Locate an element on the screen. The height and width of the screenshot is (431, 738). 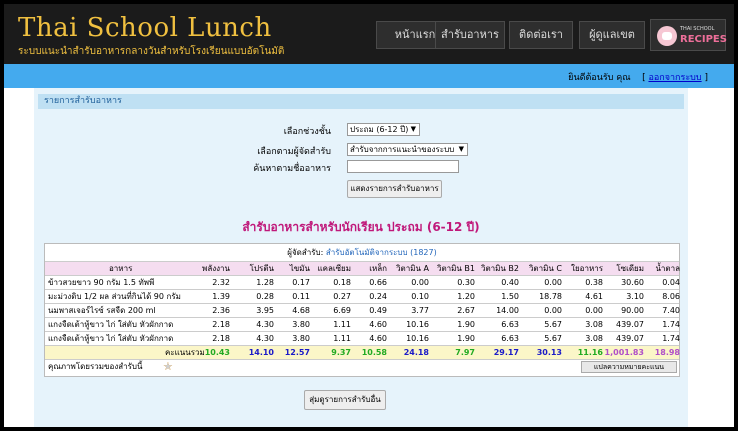
nutrient-value: 1.50 is located at coordinates (510, 296).